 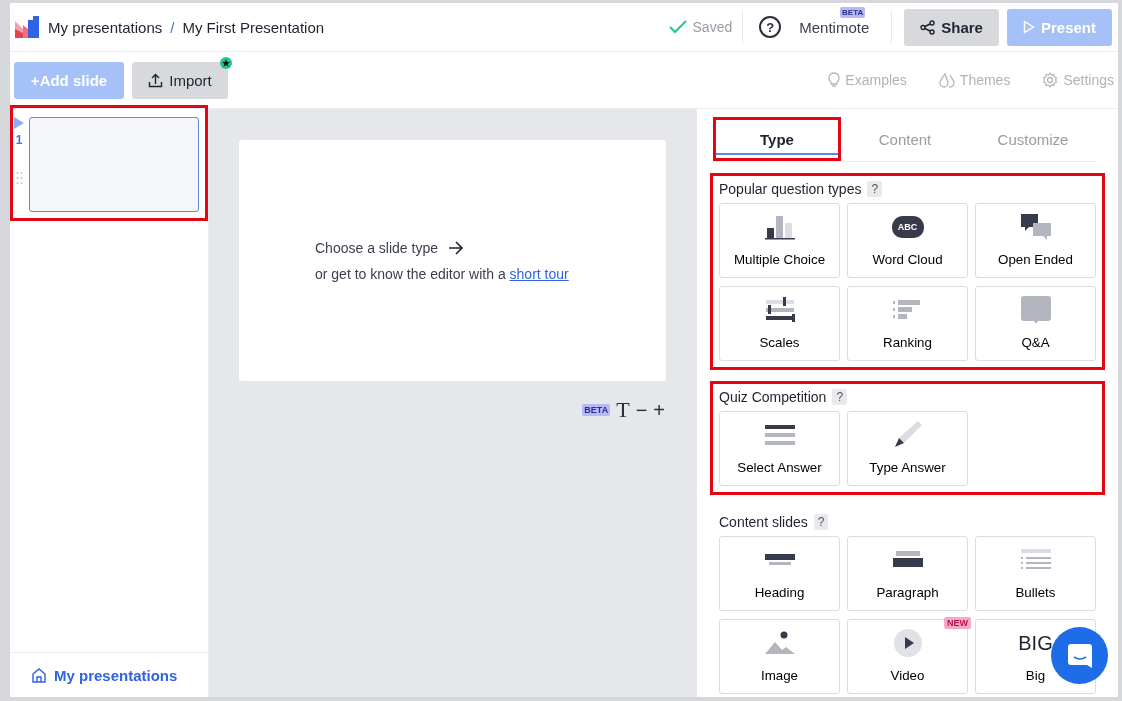 I want to click on bar-chart-icon, so click(x=779, y=227).